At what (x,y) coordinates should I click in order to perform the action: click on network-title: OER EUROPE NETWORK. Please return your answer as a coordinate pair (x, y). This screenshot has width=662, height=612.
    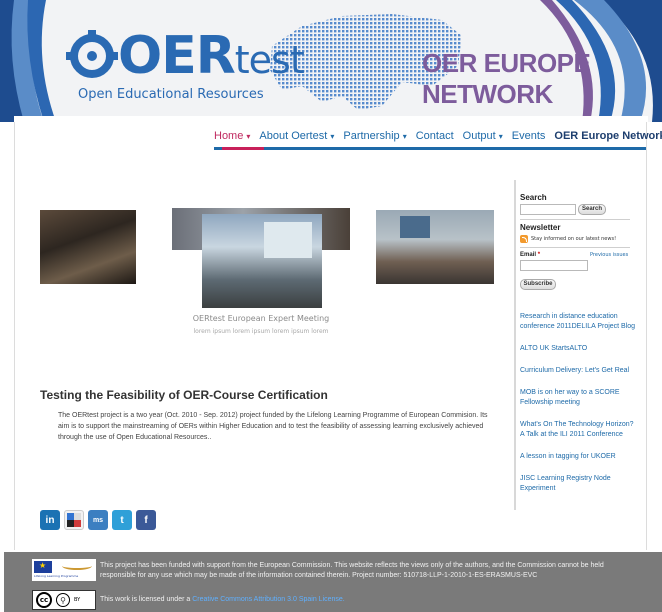
    Looking at the image, I should click on (506, 78).